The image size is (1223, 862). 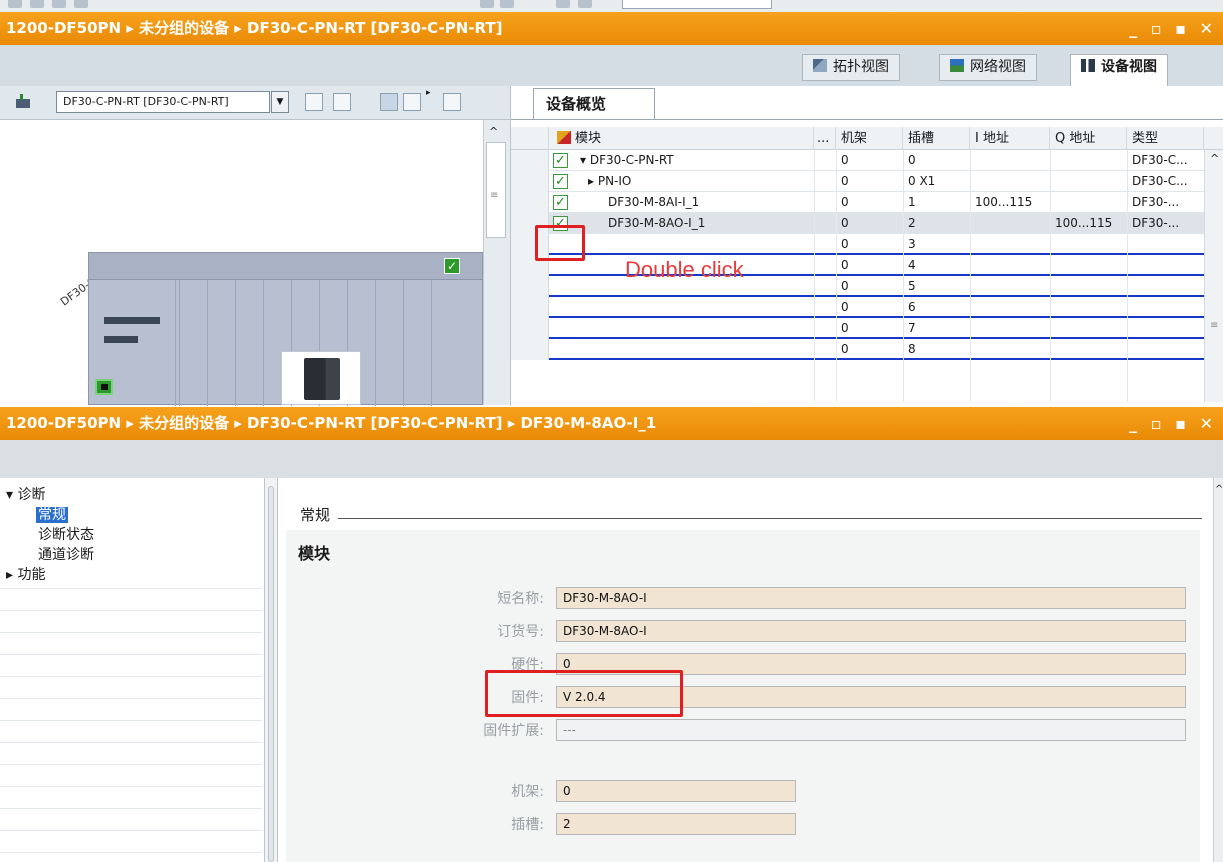 What do you see at coordinates (694, 160) in the screenshot?
I see `table-cell-module: ▾ DF30-C-PN-RT` at bounding box center [694, 160].